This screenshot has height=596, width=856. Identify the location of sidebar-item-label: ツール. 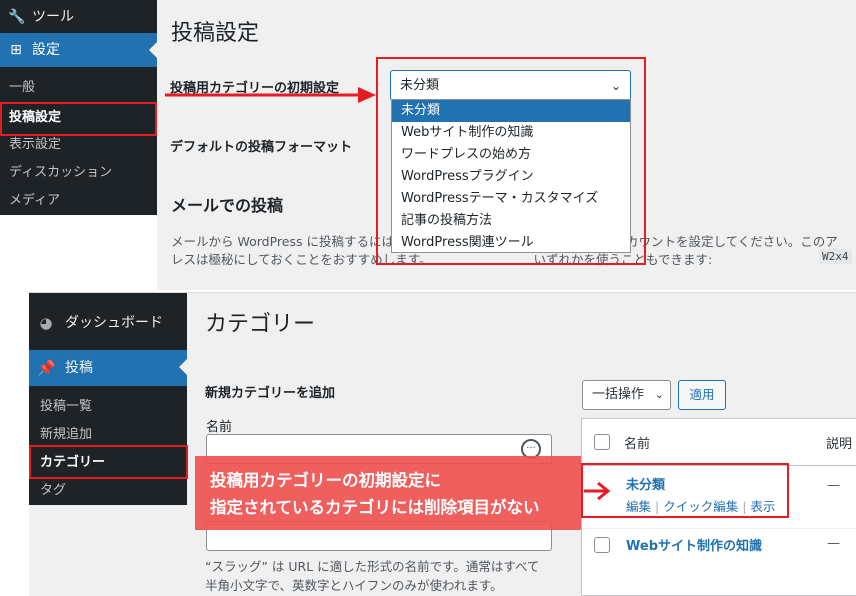
(53, 17).